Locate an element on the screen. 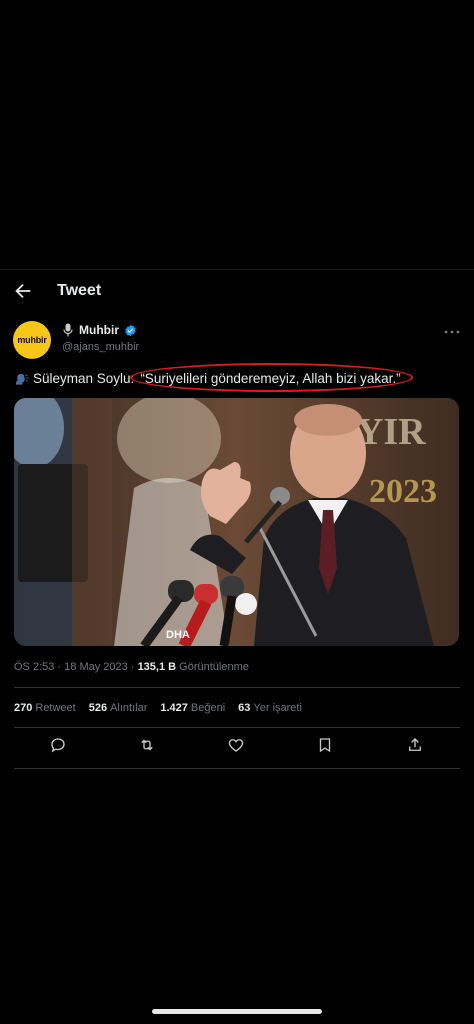  views-label: Görüntülenme is located at coordinates (214, 667).